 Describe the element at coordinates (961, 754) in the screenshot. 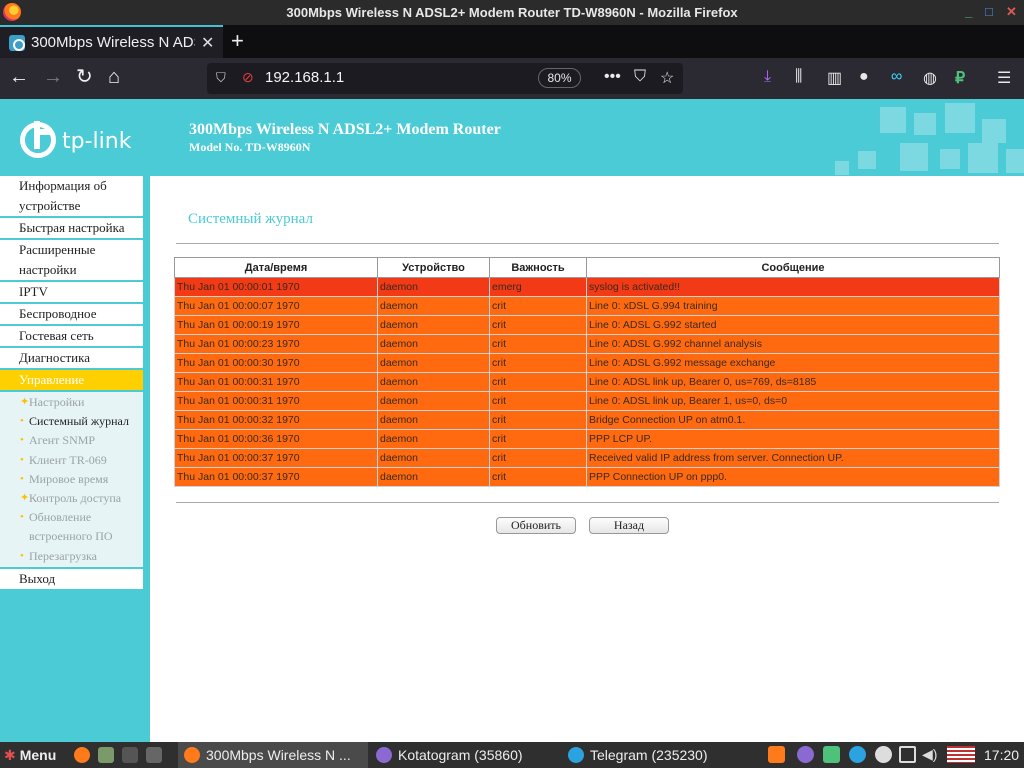

I see `us-flag-keyboard-layout-icon` at that location.